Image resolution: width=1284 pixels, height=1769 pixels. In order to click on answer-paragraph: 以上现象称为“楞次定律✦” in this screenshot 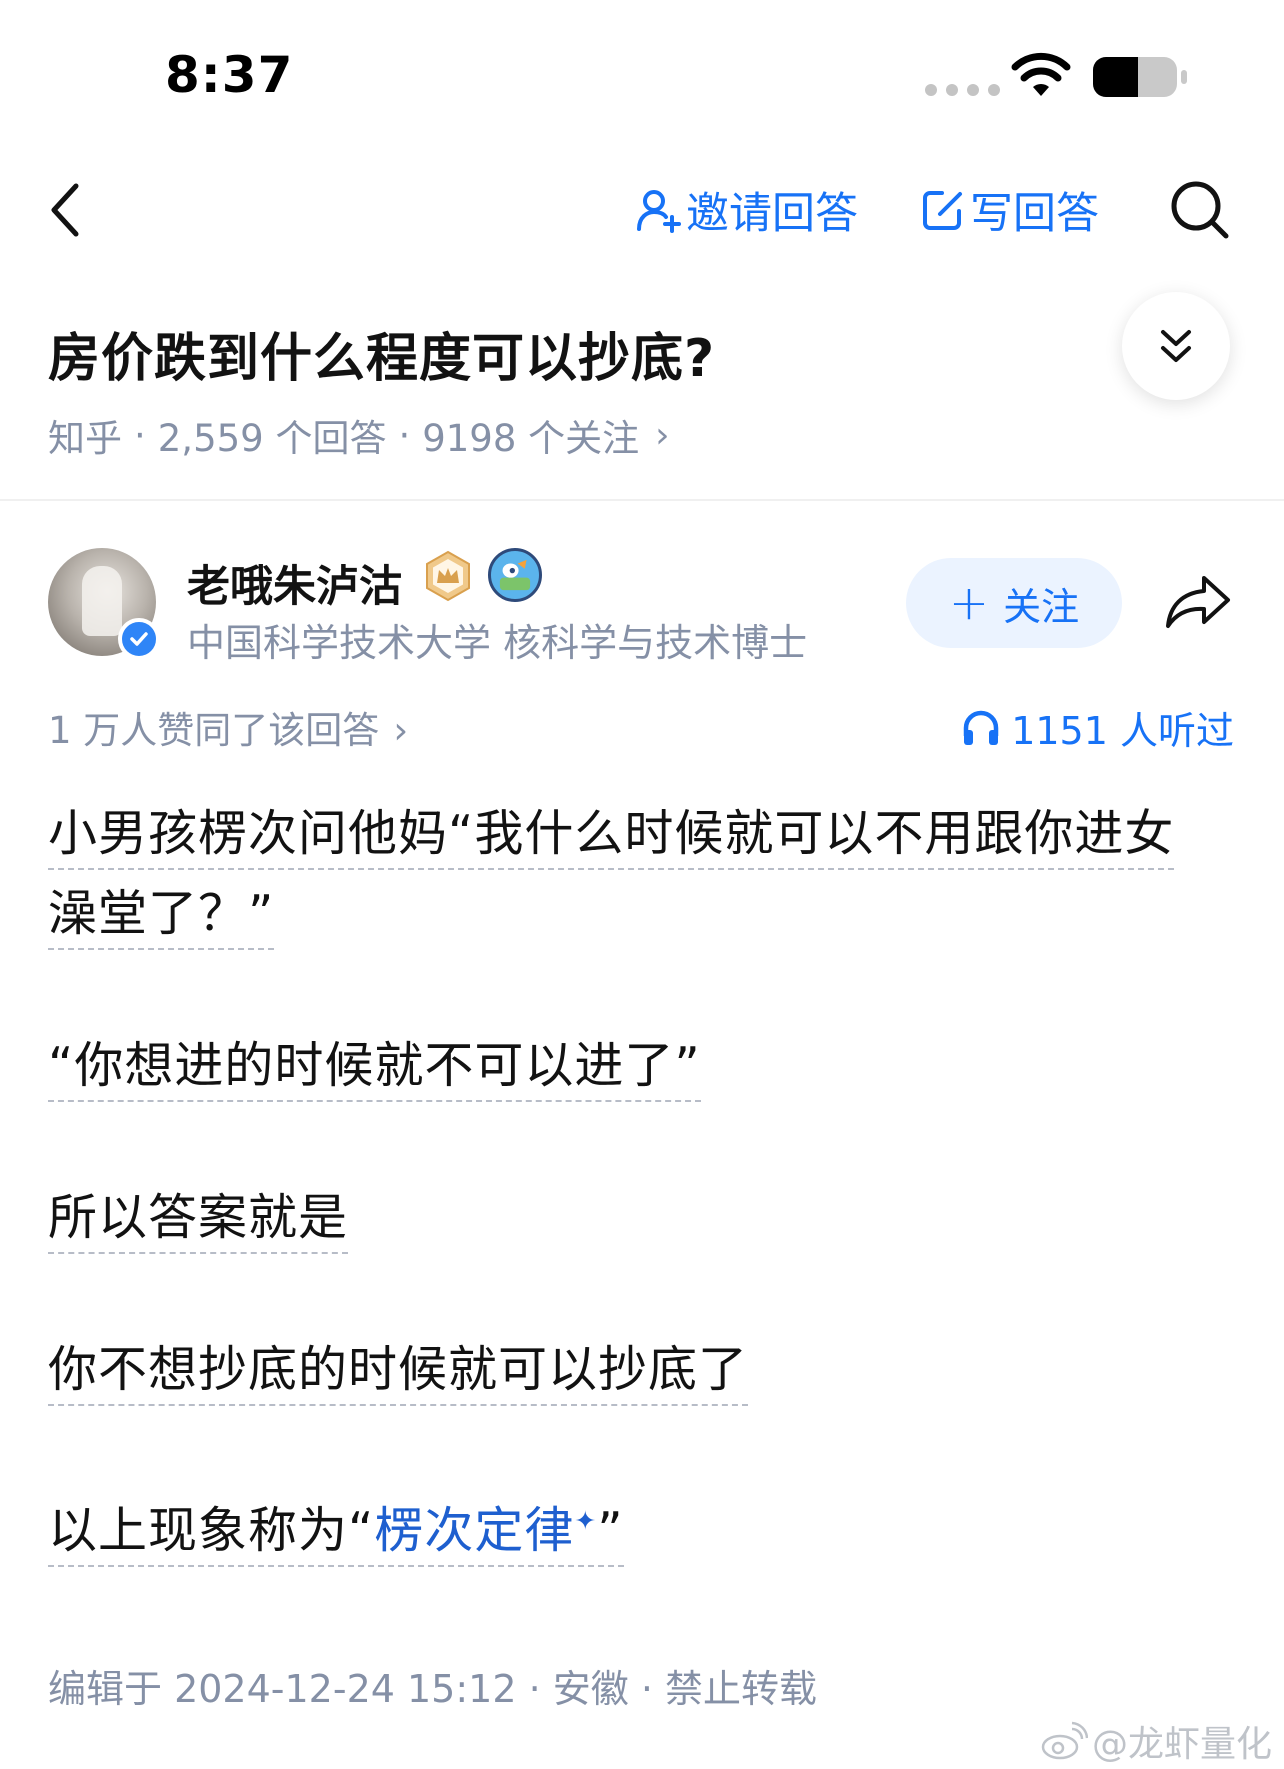, I will do `click(336, 1526)`.